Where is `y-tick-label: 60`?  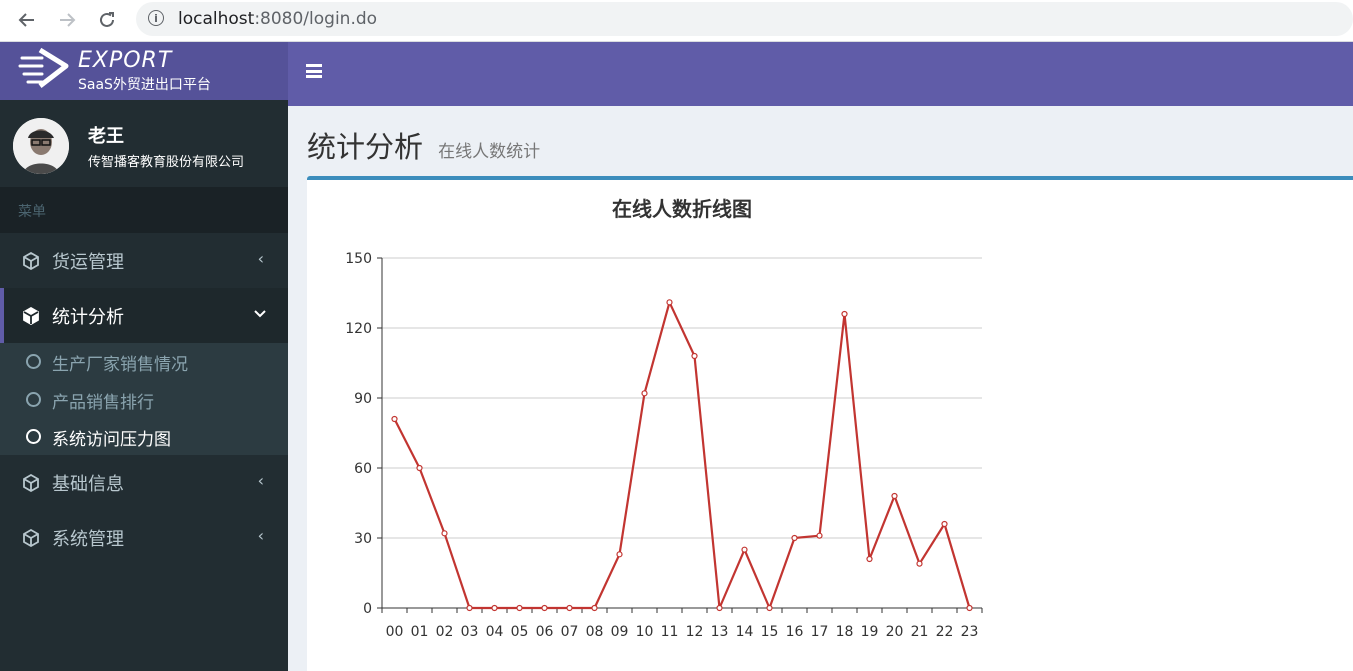 y-tick-label: 60 is located at coordinates (363, 469).